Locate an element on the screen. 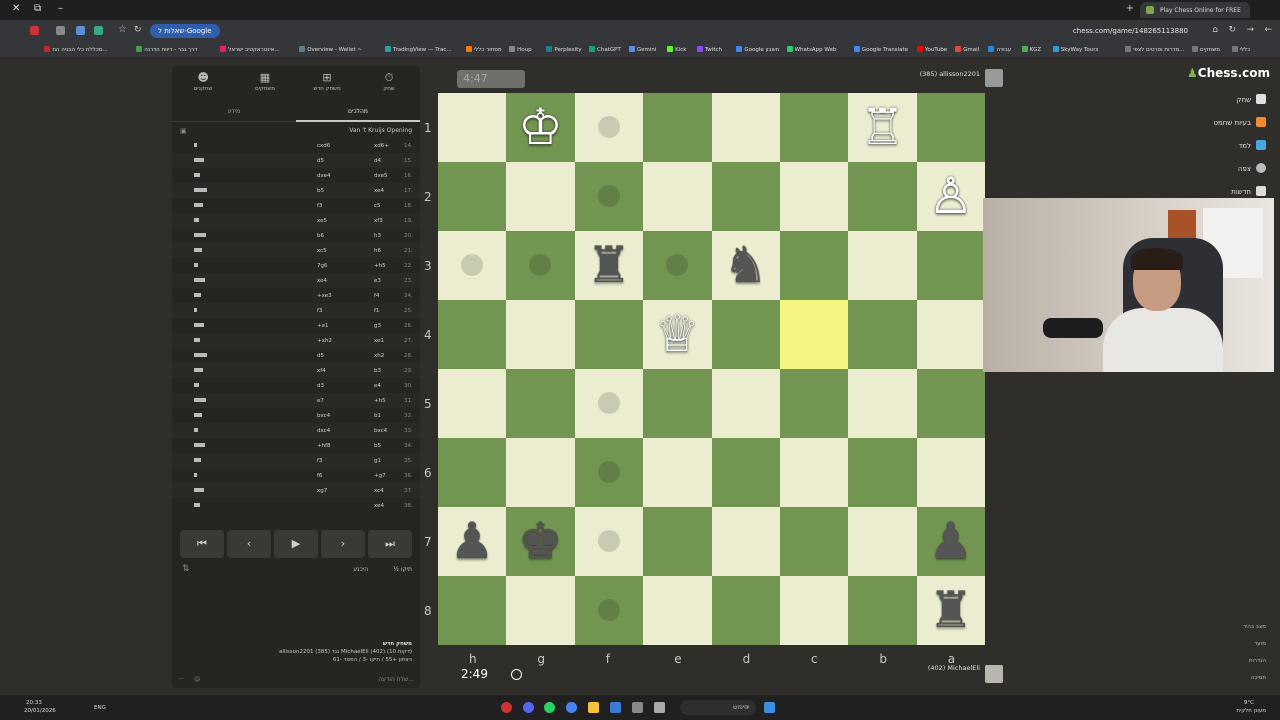 The width and height of the screenshot is (1280, 720). browser-tab-active: Play Chess Online for FREE is located at coordinates (1195, 10).